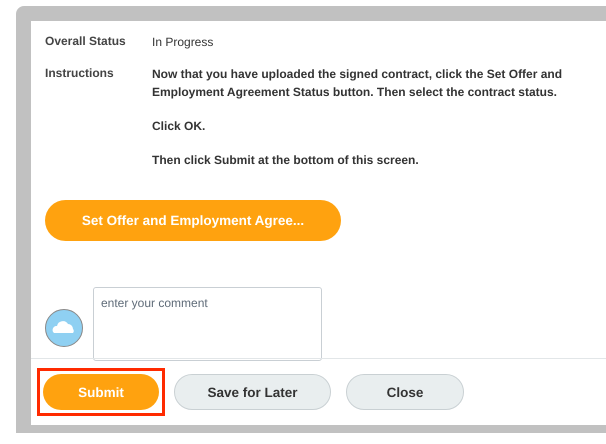 The image size is (606, 444). Describe the element at coordinates (405, 392) in the screenshot. I see `close-button: Close` at that location.